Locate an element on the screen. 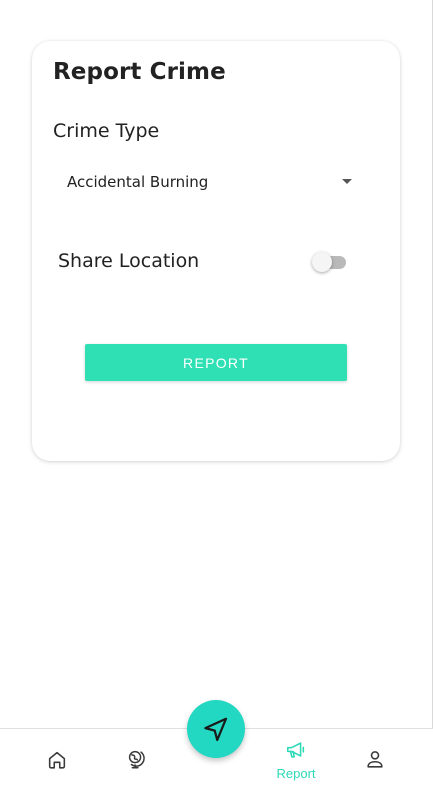 The image size is (433, 787). user-icon is located at coordinates (375, 759).